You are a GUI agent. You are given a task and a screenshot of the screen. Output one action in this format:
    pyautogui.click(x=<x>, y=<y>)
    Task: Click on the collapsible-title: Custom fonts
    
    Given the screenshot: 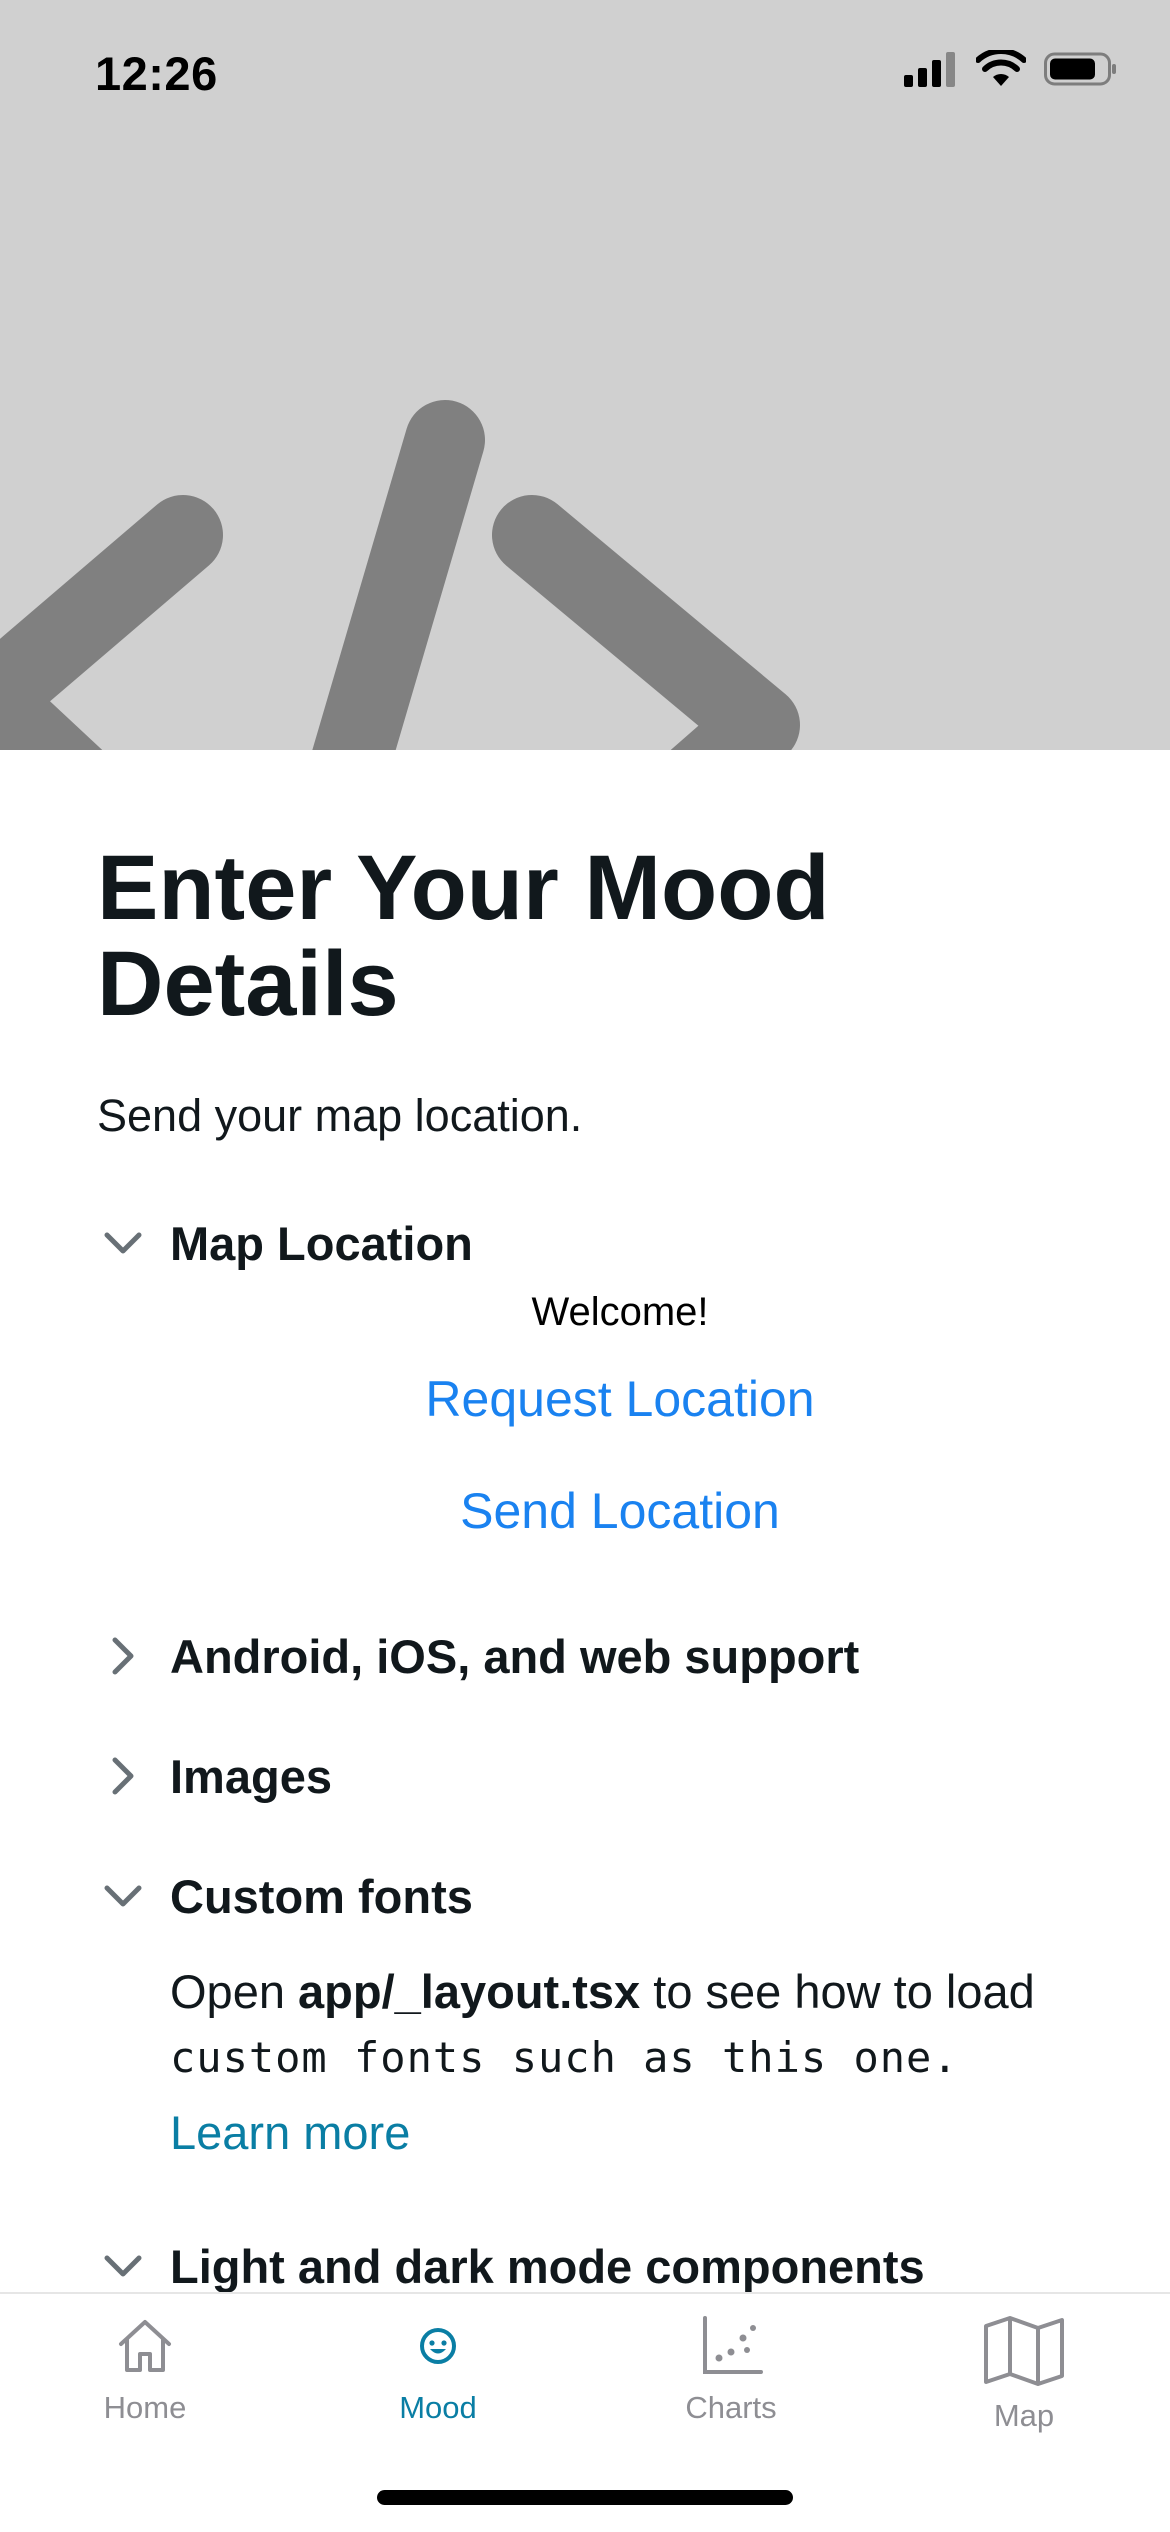 What is the action you would take?
    pyautogui.click(x=321, y=1896)
    